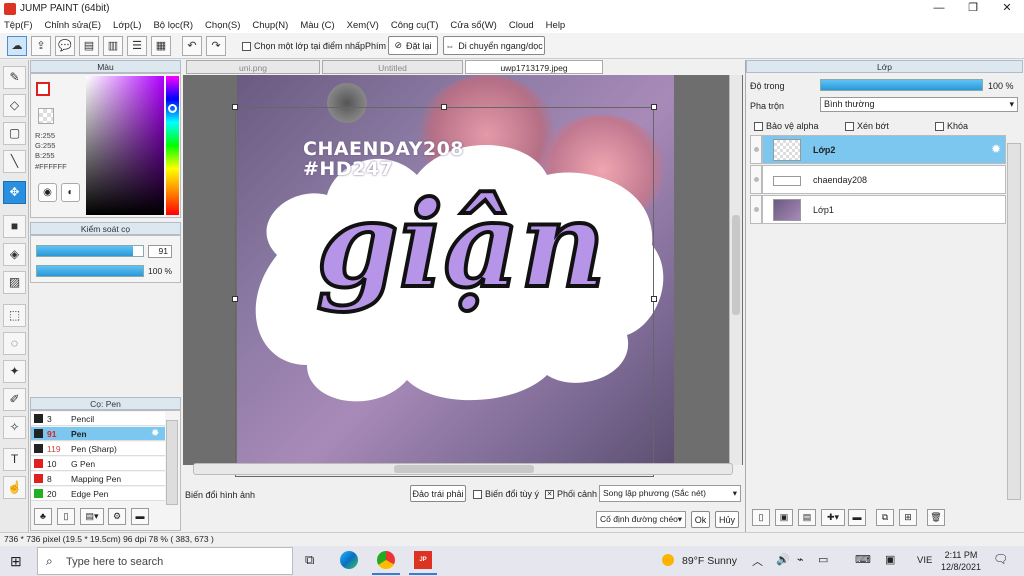  Describe the element at coordinates (392, 67) in the screenshot. I see `tab-untitled: Untitled` at that location.